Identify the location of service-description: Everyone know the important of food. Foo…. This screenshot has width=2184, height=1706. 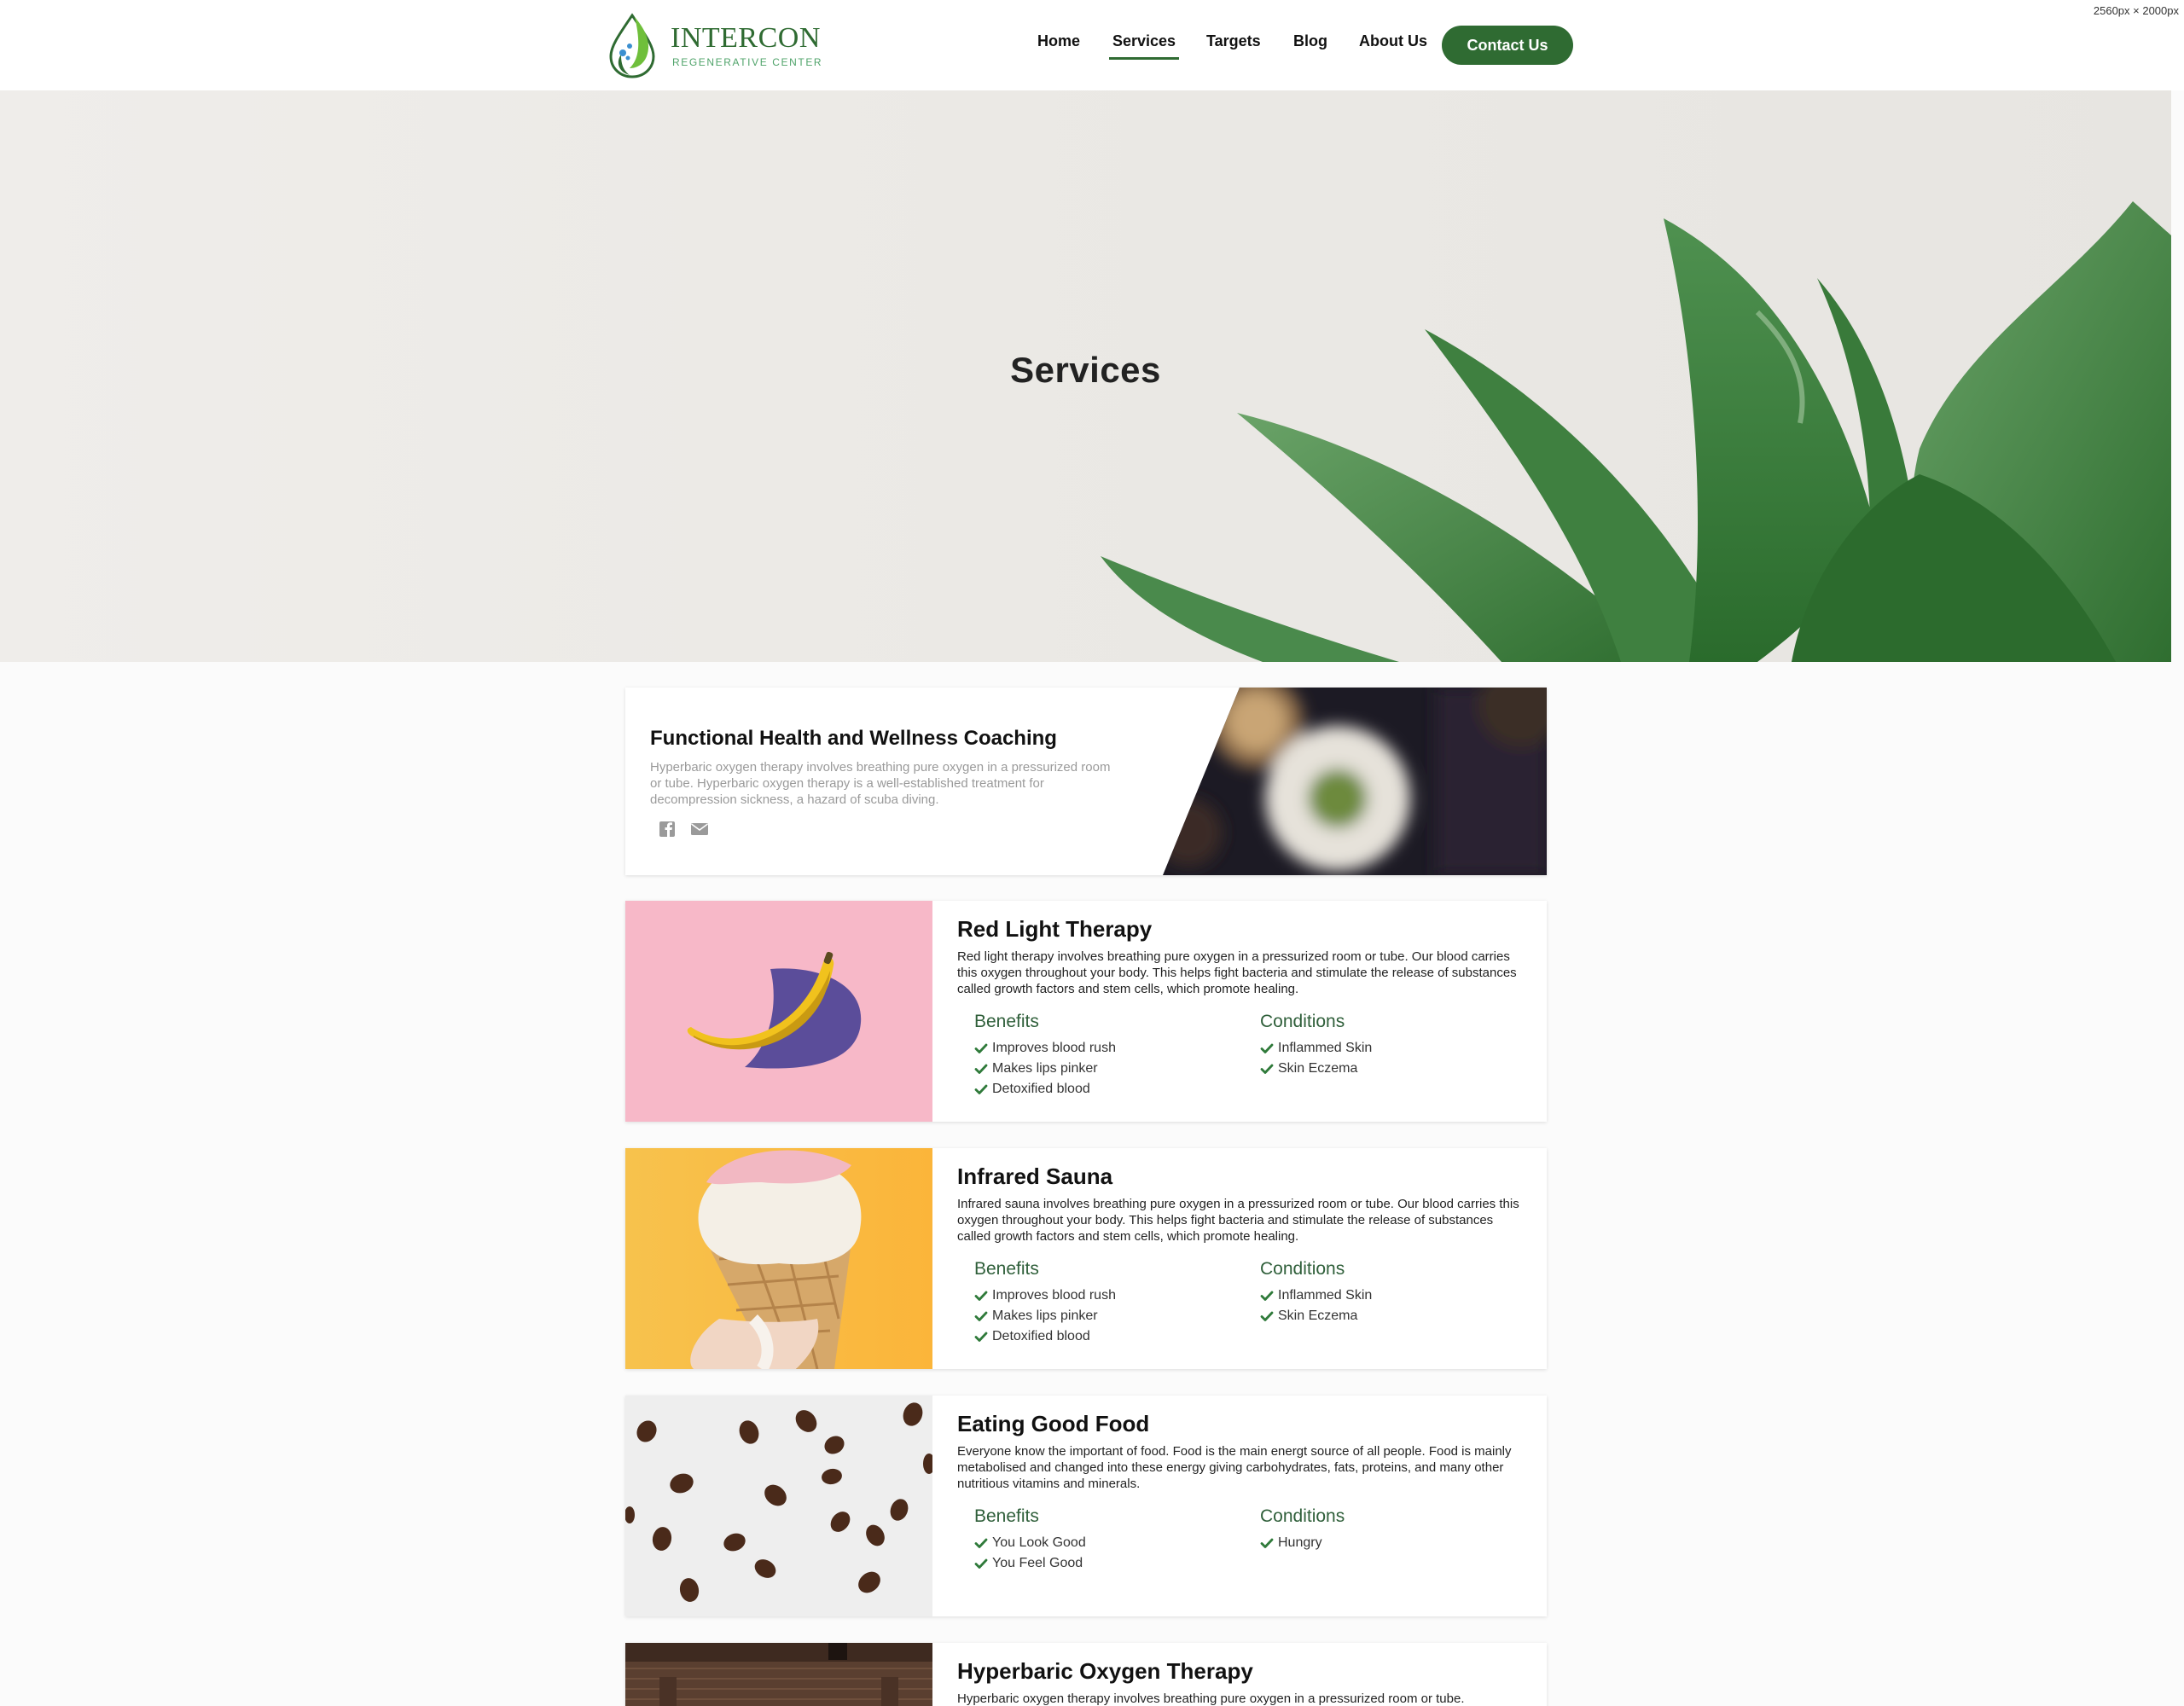
(1234, 1468).